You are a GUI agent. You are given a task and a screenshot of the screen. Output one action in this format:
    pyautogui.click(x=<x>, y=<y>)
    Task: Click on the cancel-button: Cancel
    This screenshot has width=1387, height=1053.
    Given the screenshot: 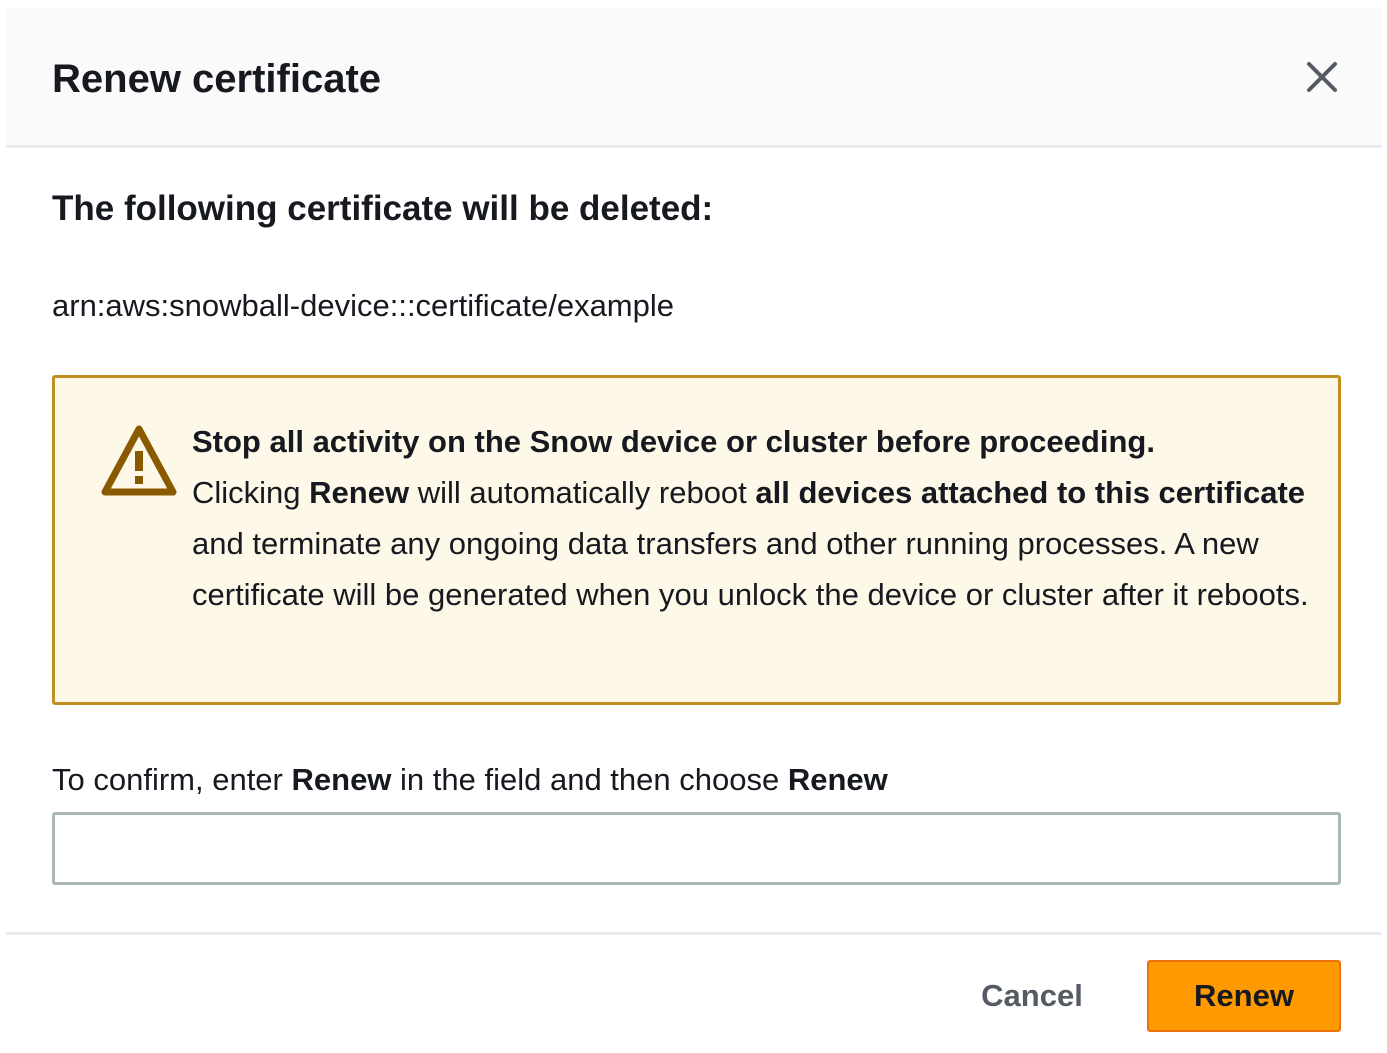 What is the action you would take?
    pyautogui.click(x=1032, y=996)
    